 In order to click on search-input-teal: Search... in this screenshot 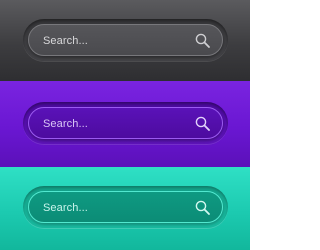, I will do `click(125, 207)`.